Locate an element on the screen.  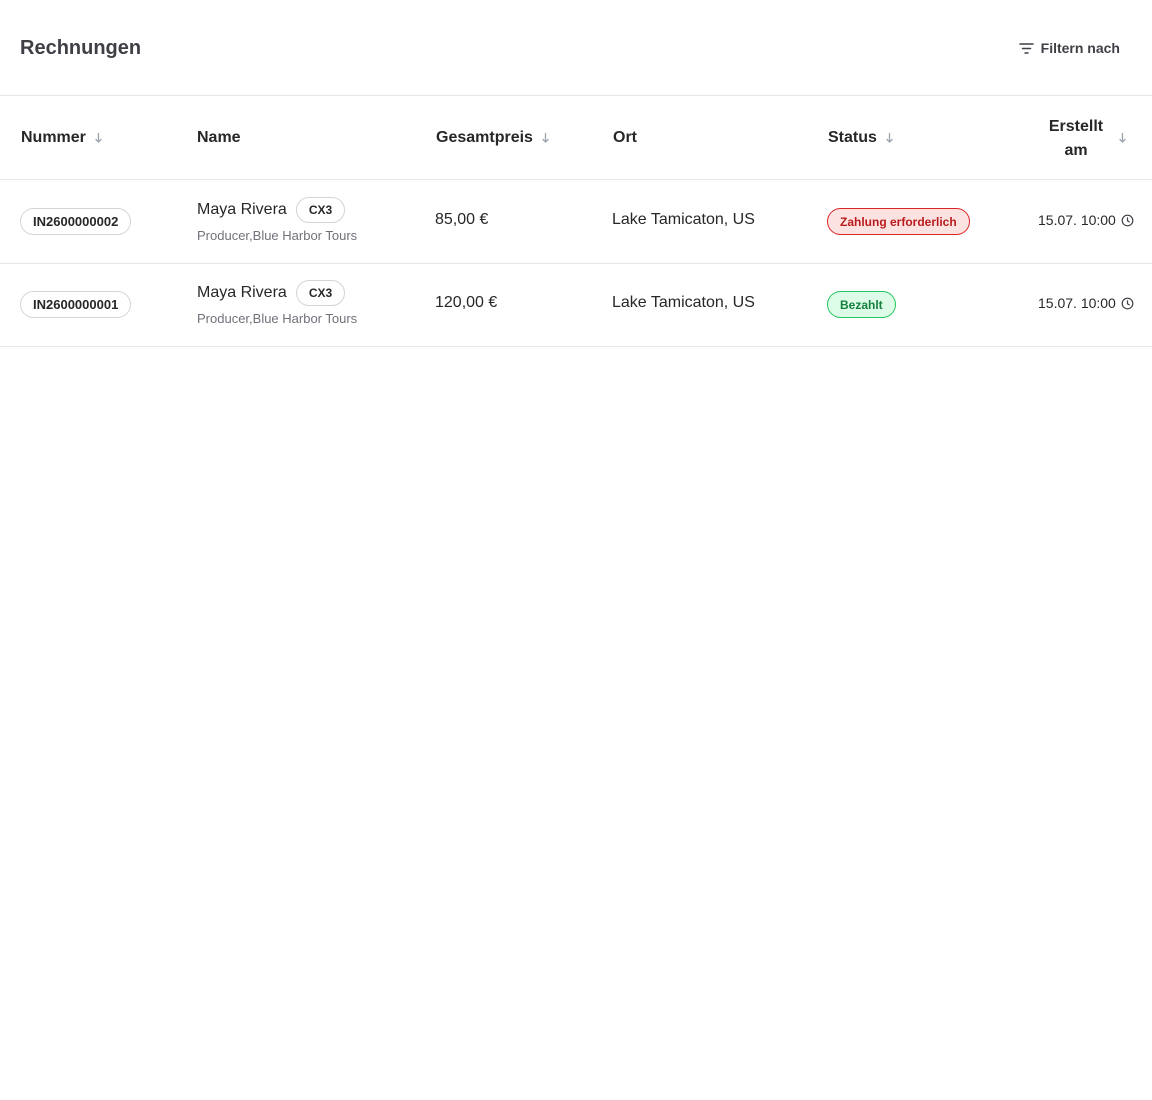
status-badge: Zahlung erforderlich is located at coordinates (898, 221).